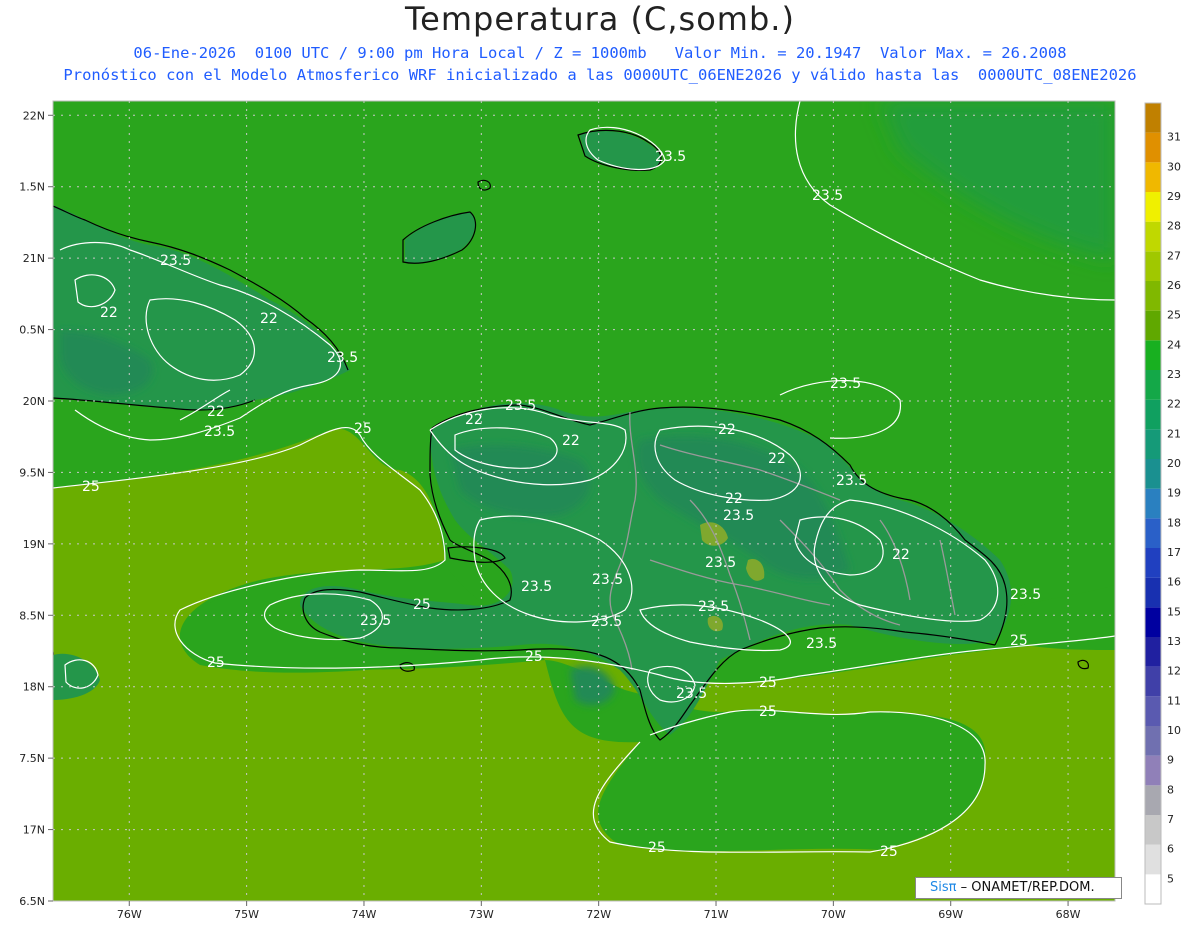 The height and width of the screenshot is (927, 1200). I want to click on colorbar-label: 29, so click(1174, 196).